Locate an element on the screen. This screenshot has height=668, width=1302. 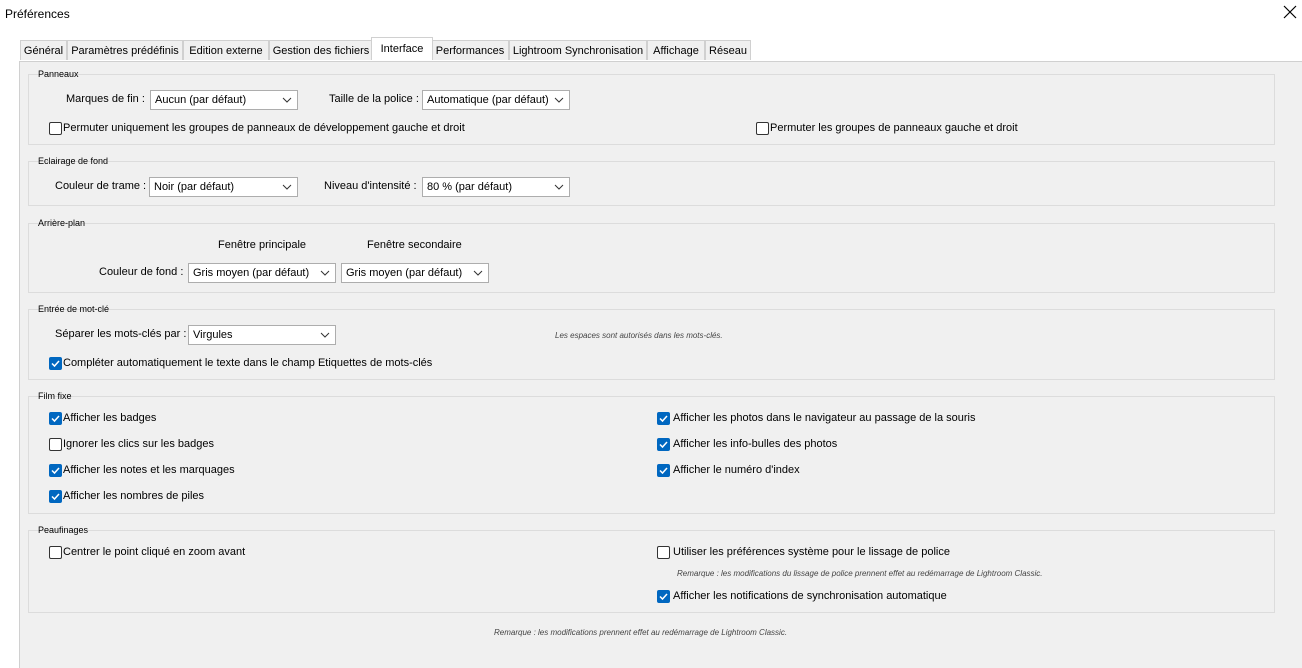
group-title-mot-cle: Entrée de mot-clé is located at coordinates (74, 309).